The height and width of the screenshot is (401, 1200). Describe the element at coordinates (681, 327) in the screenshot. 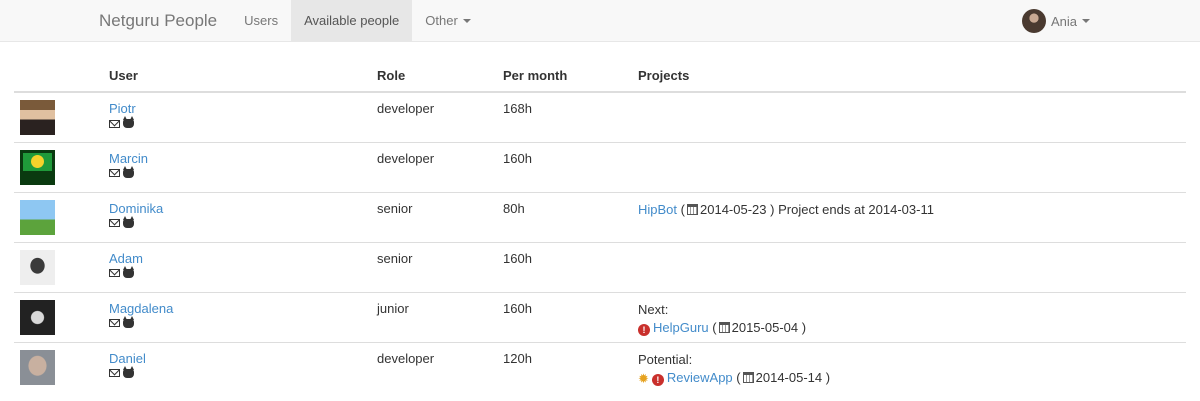

I see `project-link: HelpGuru` at that location.